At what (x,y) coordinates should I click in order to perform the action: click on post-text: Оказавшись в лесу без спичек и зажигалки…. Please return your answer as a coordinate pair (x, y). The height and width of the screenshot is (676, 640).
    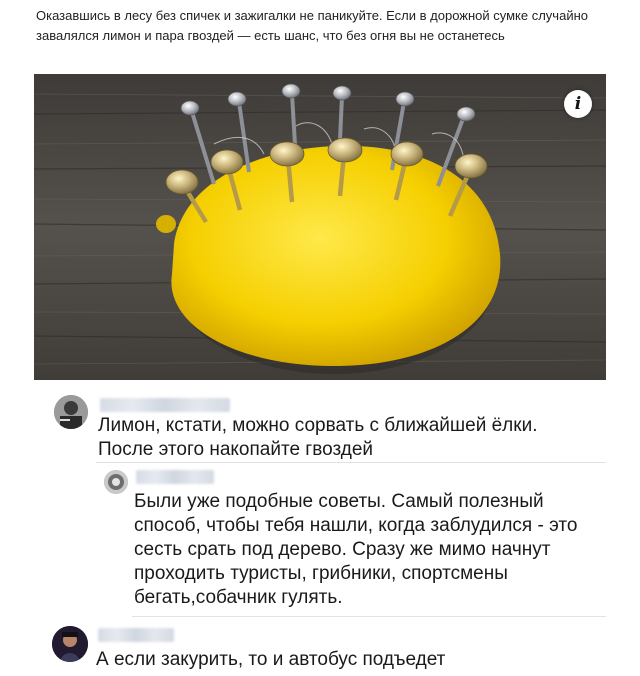
    Looking at the image, I should click on (312, 25).